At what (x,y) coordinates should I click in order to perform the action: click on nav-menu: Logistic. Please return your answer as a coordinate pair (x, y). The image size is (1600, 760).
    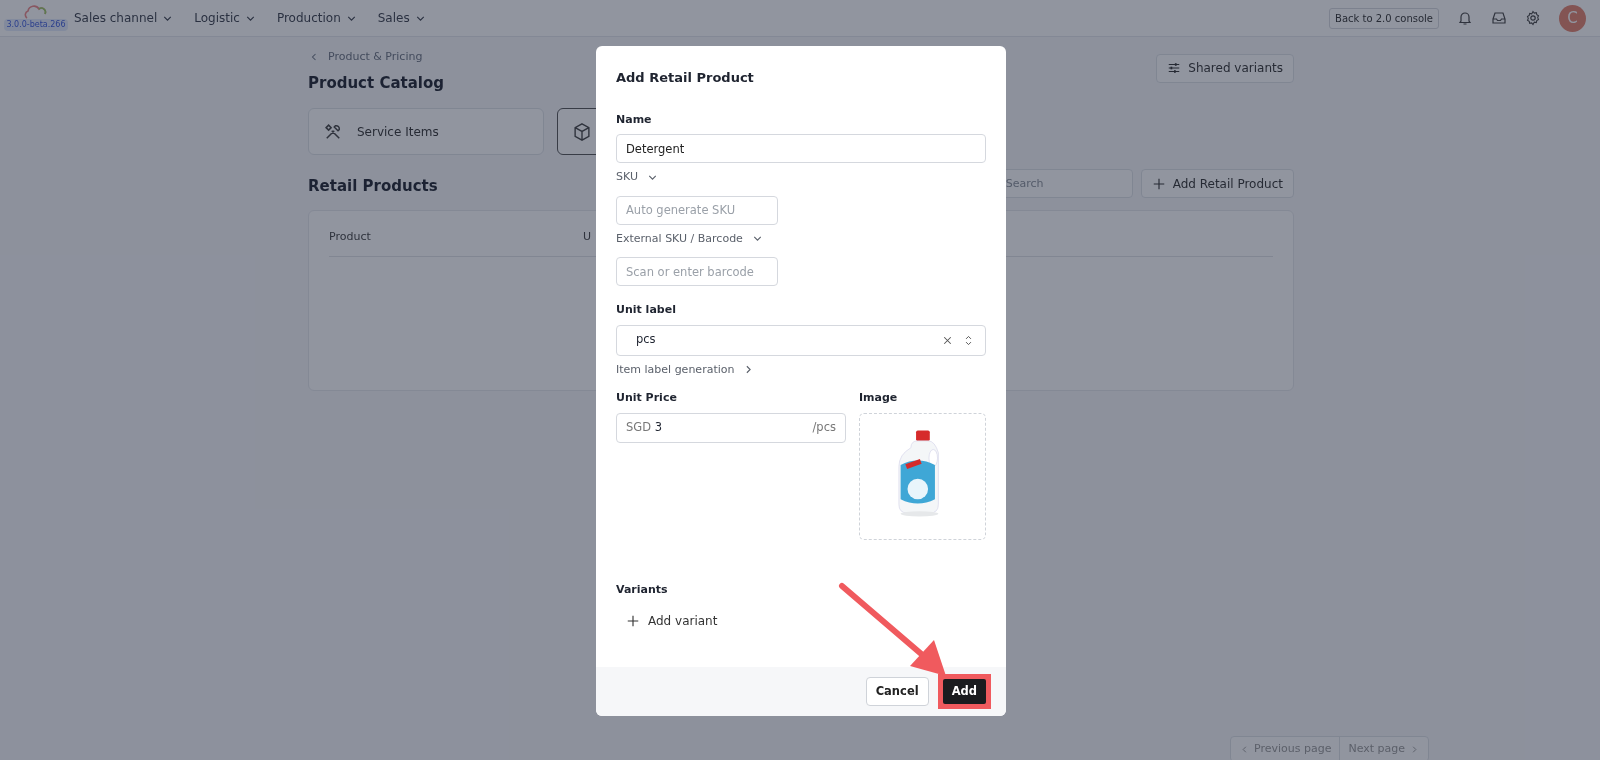
    Looking at the image, I should click on (225, 18).